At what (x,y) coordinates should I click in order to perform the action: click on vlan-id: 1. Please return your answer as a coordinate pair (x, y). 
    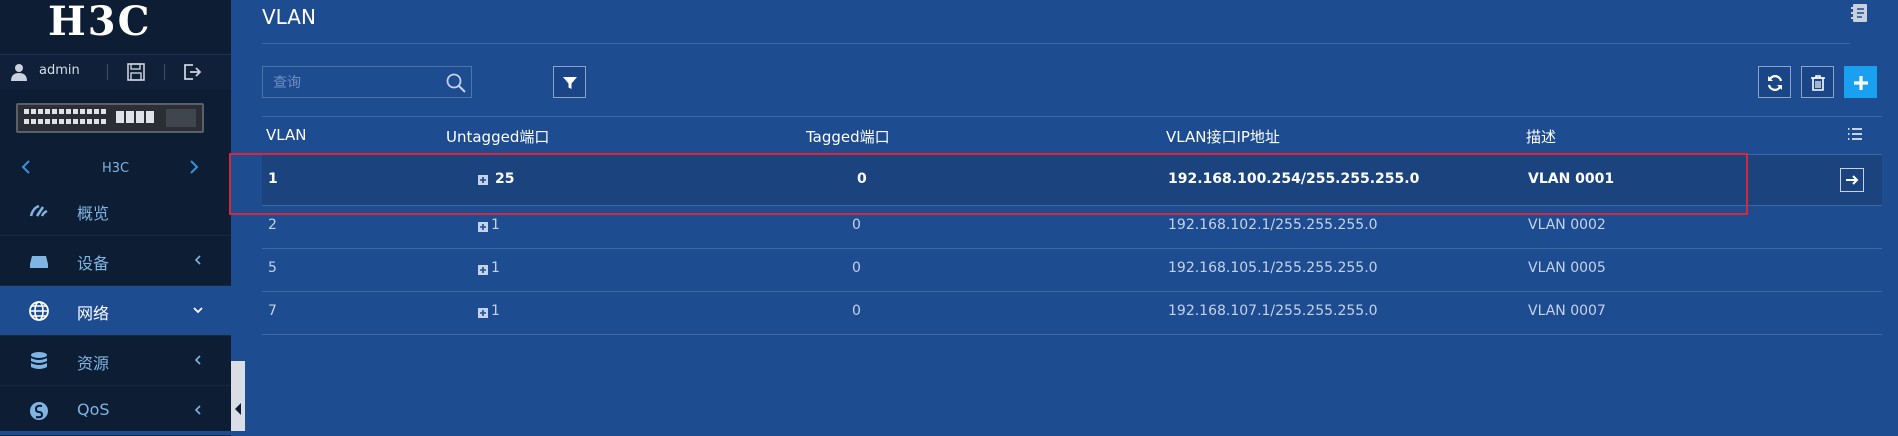
    Looking at the image, I should click on (273, 179).